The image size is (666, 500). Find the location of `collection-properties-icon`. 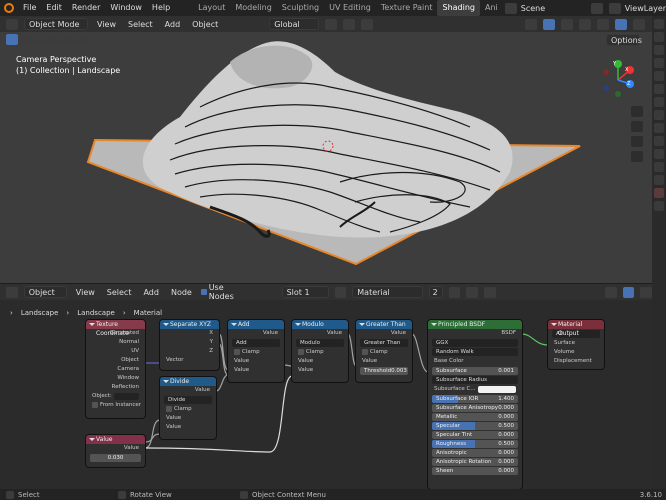

collection-properties-icon is located at coordinates (659, 102).